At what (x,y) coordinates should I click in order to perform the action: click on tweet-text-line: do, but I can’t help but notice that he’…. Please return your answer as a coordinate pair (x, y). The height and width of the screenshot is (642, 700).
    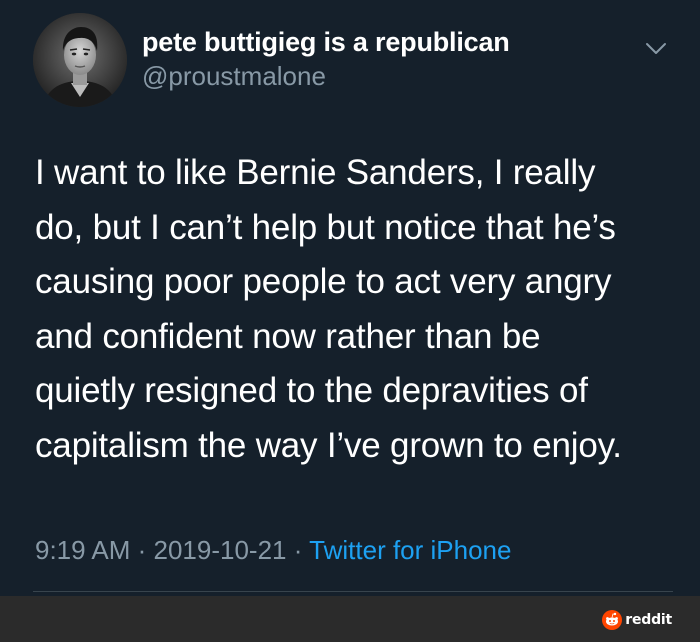
    Looking at the image, I should click on (325, 227).